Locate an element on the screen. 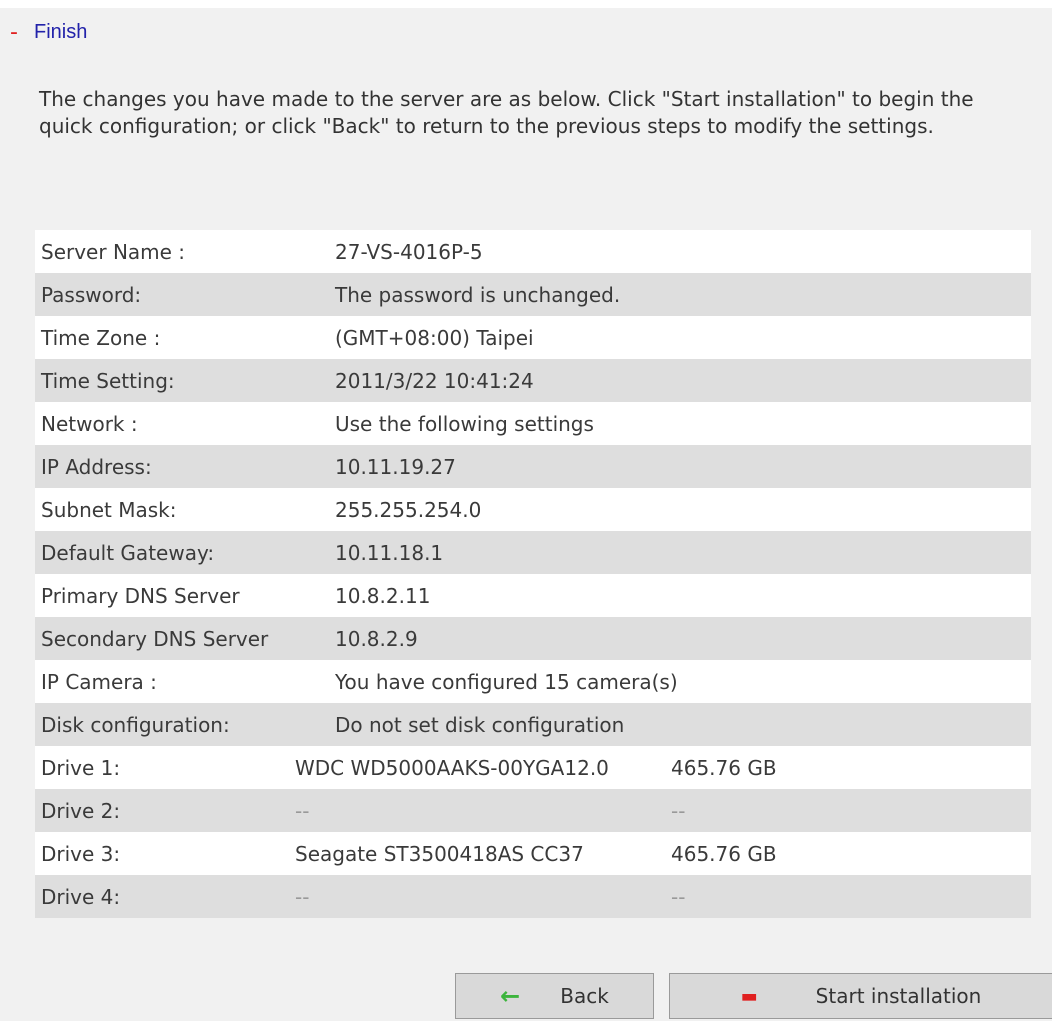 This screenshot has height=1021, width=1052. stop-icon: ▬ is located at coordinates (749, 996).